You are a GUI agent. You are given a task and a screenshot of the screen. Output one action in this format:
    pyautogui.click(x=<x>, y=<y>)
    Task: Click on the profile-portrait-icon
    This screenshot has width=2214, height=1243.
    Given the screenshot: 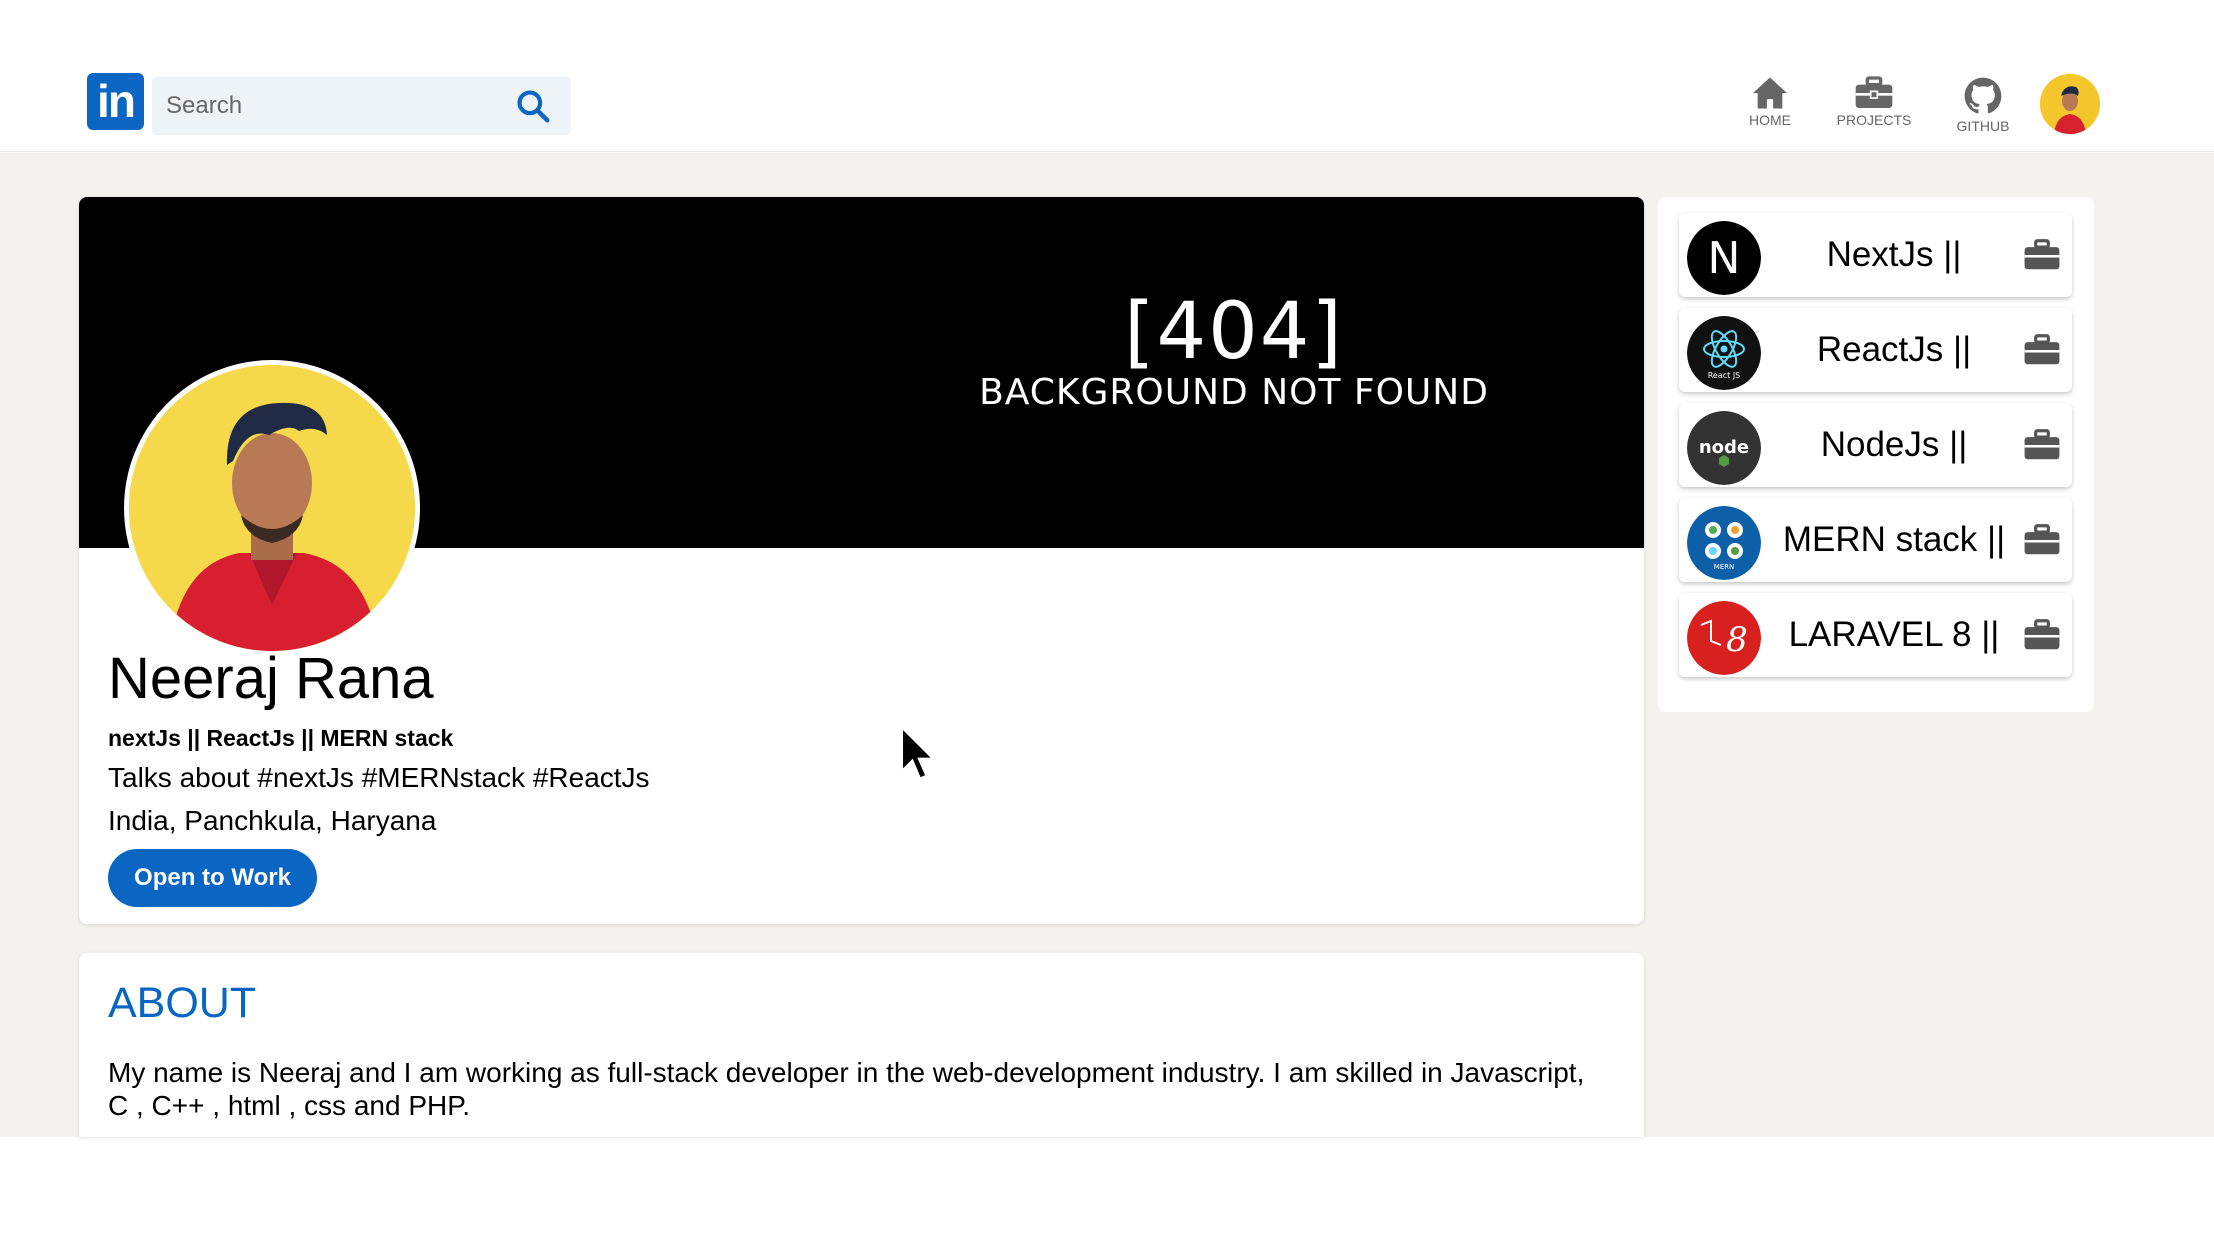 What is the action you would take?
    pyautogui.click(x=272, y=508)
    